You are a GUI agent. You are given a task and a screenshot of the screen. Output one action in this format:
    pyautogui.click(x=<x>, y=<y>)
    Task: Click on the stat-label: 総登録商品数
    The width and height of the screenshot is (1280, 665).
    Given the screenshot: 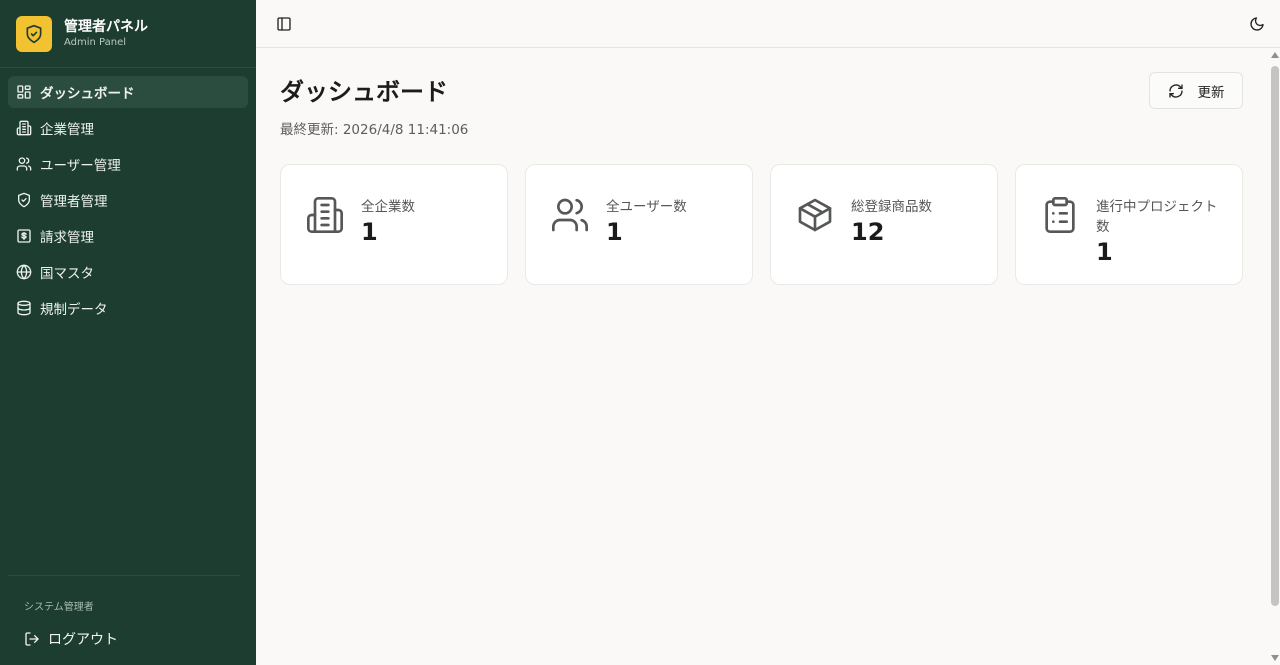 What is the action you would take?
    pyautogui.click(x=891, y=207)
    